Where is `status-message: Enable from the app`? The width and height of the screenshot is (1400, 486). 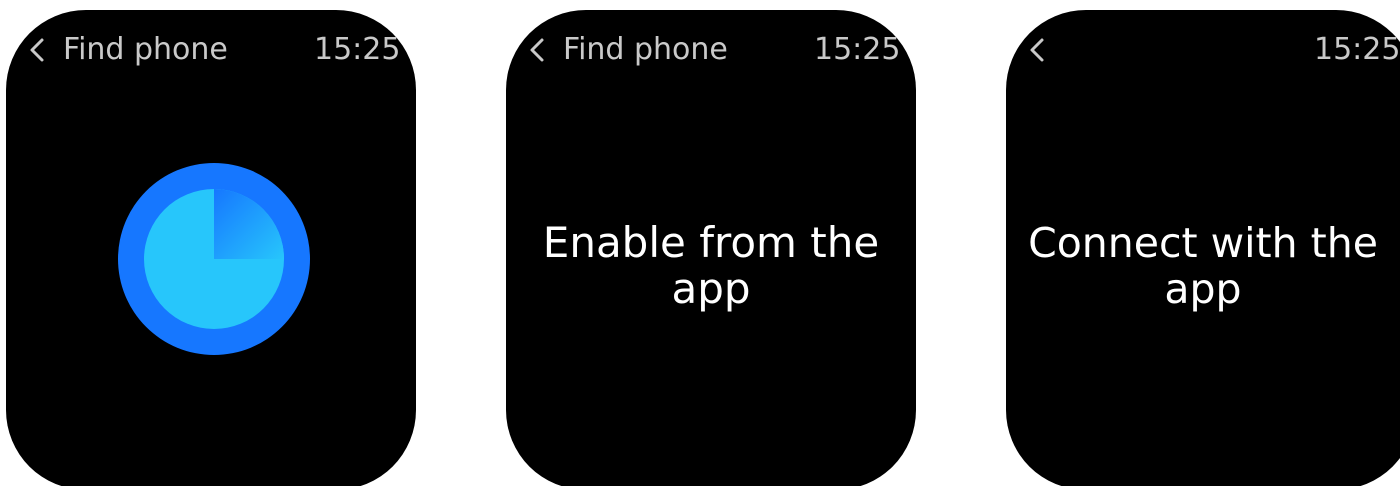 status-message: Enable from the app is located at coordinates (711, 266).